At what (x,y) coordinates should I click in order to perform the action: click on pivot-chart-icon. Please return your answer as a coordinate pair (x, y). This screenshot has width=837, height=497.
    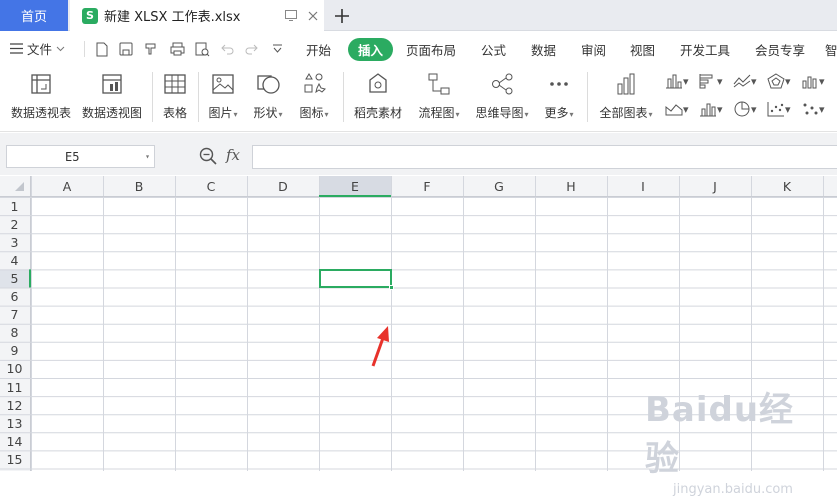
    Looking at the image, I should click on (112, 84).